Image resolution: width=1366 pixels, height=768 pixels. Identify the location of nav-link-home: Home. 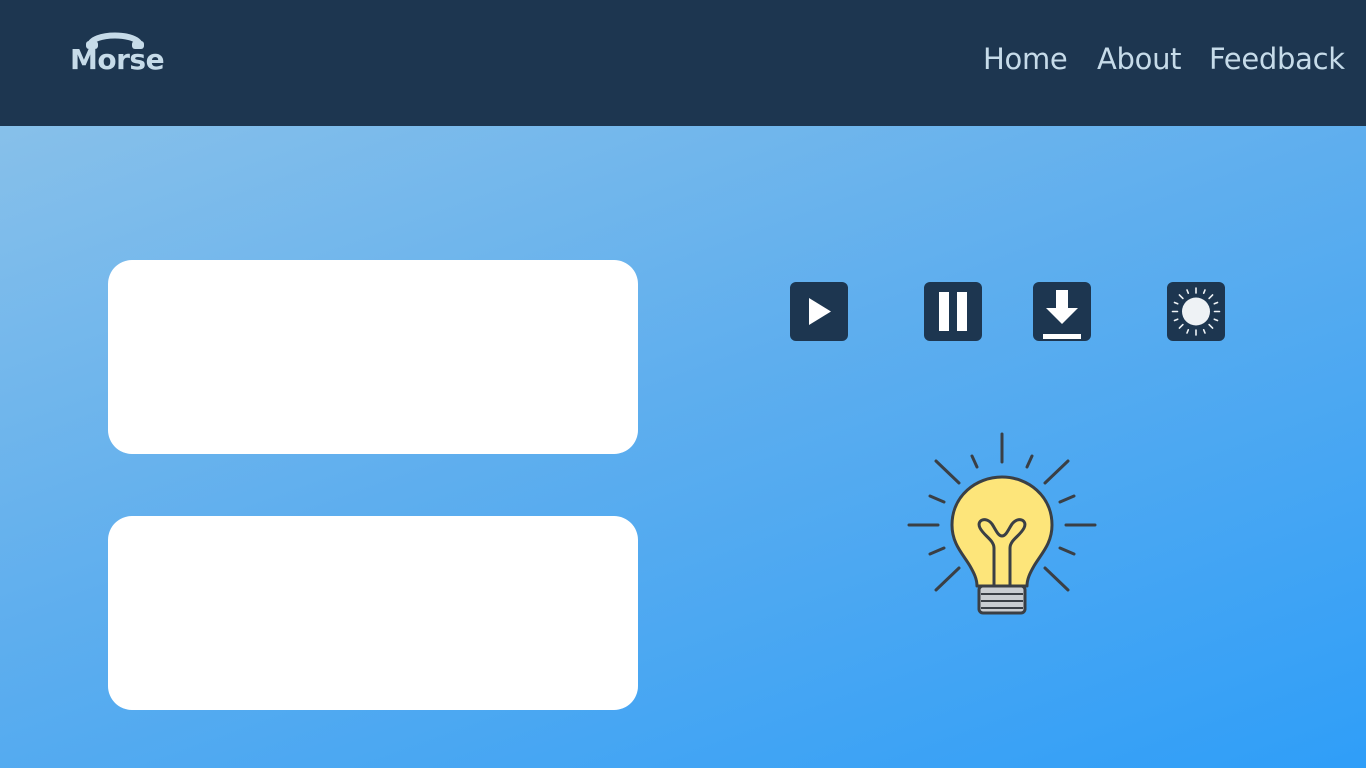
(1025, 59).